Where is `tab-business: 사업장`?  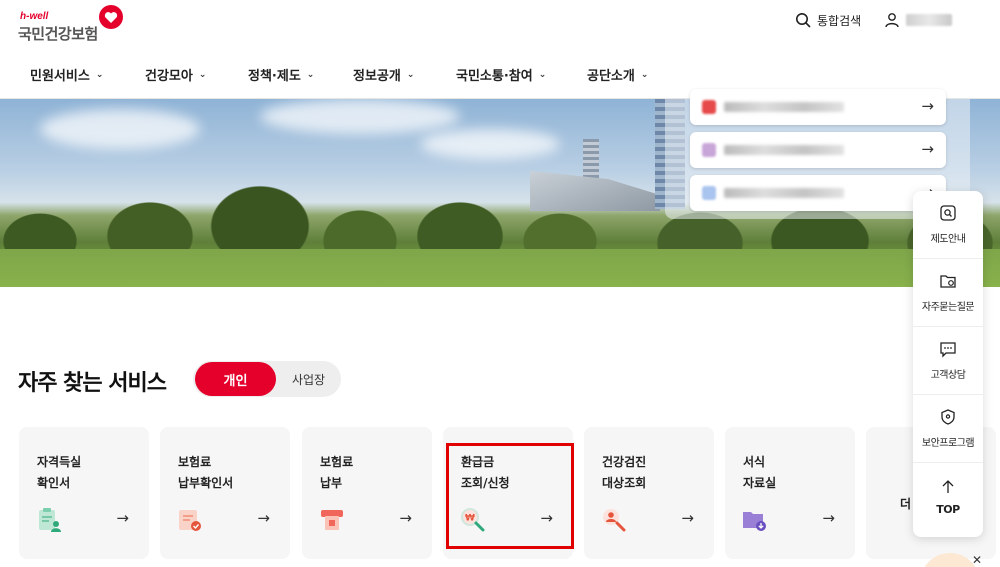 tab-business: 사업장 is located at coordinates (308, 379).